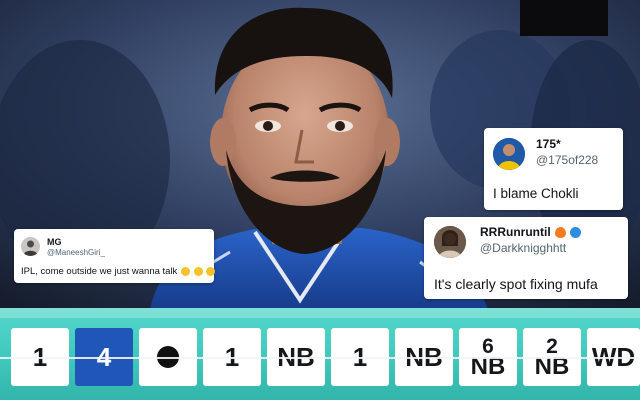 Image resolution: width=640 pixels, height=400 pixels. Describe the element at coordinates (76, 252) in the screenshot. I see `tweet-author-handle: @ManeeshGiri_` at that location.